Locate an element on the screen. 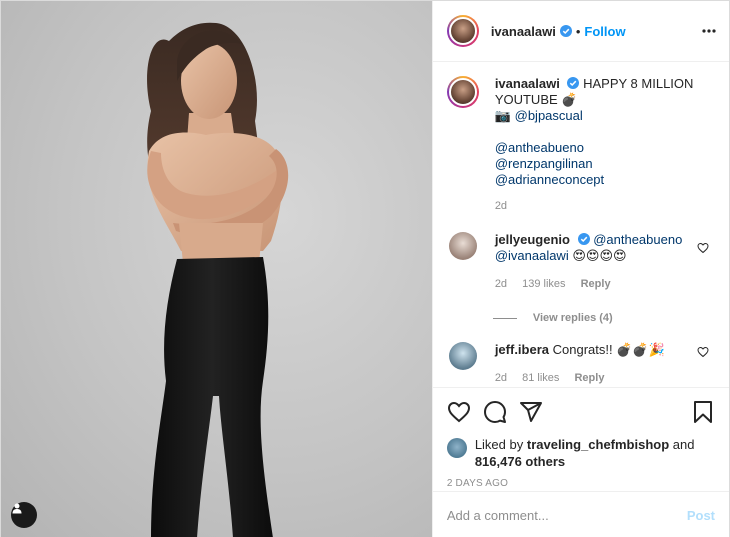 The width and height of the screenshot is (730, 537). share-icon is located at coordinates (531, 412).